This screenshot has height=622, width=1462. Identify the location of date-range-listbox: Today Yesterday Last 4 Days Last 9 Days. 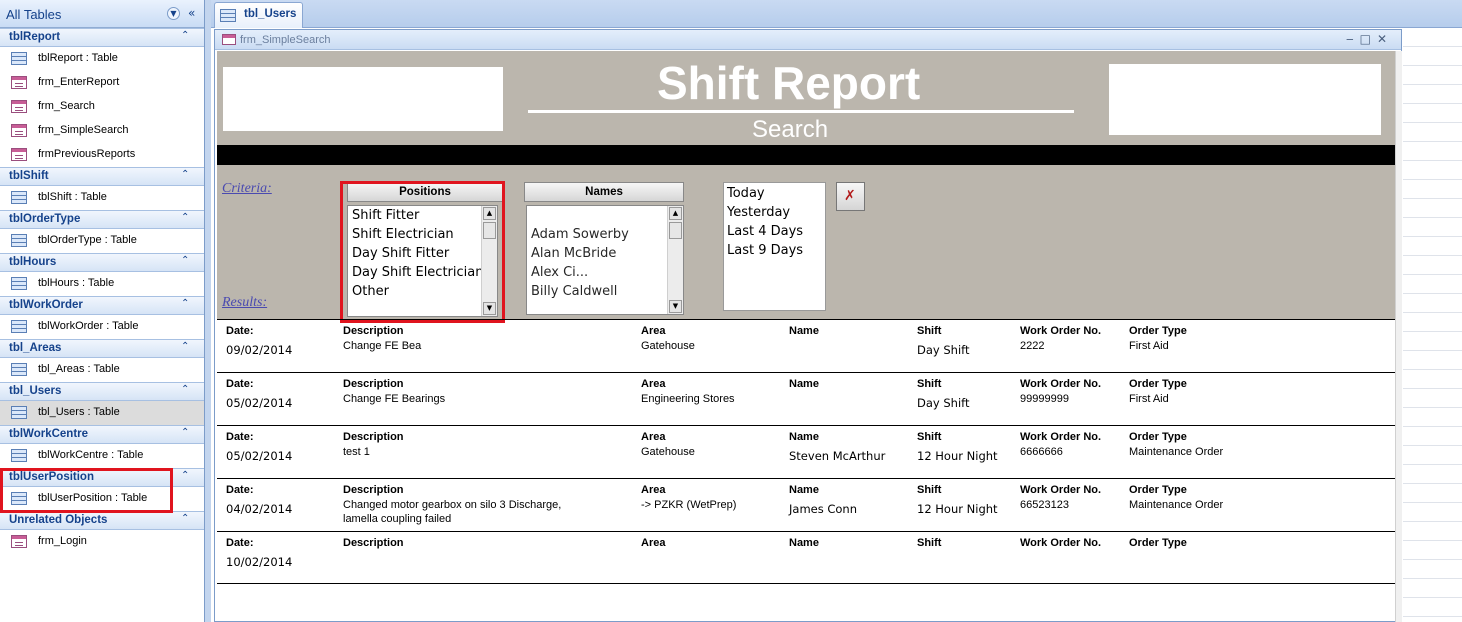
(774, 246).